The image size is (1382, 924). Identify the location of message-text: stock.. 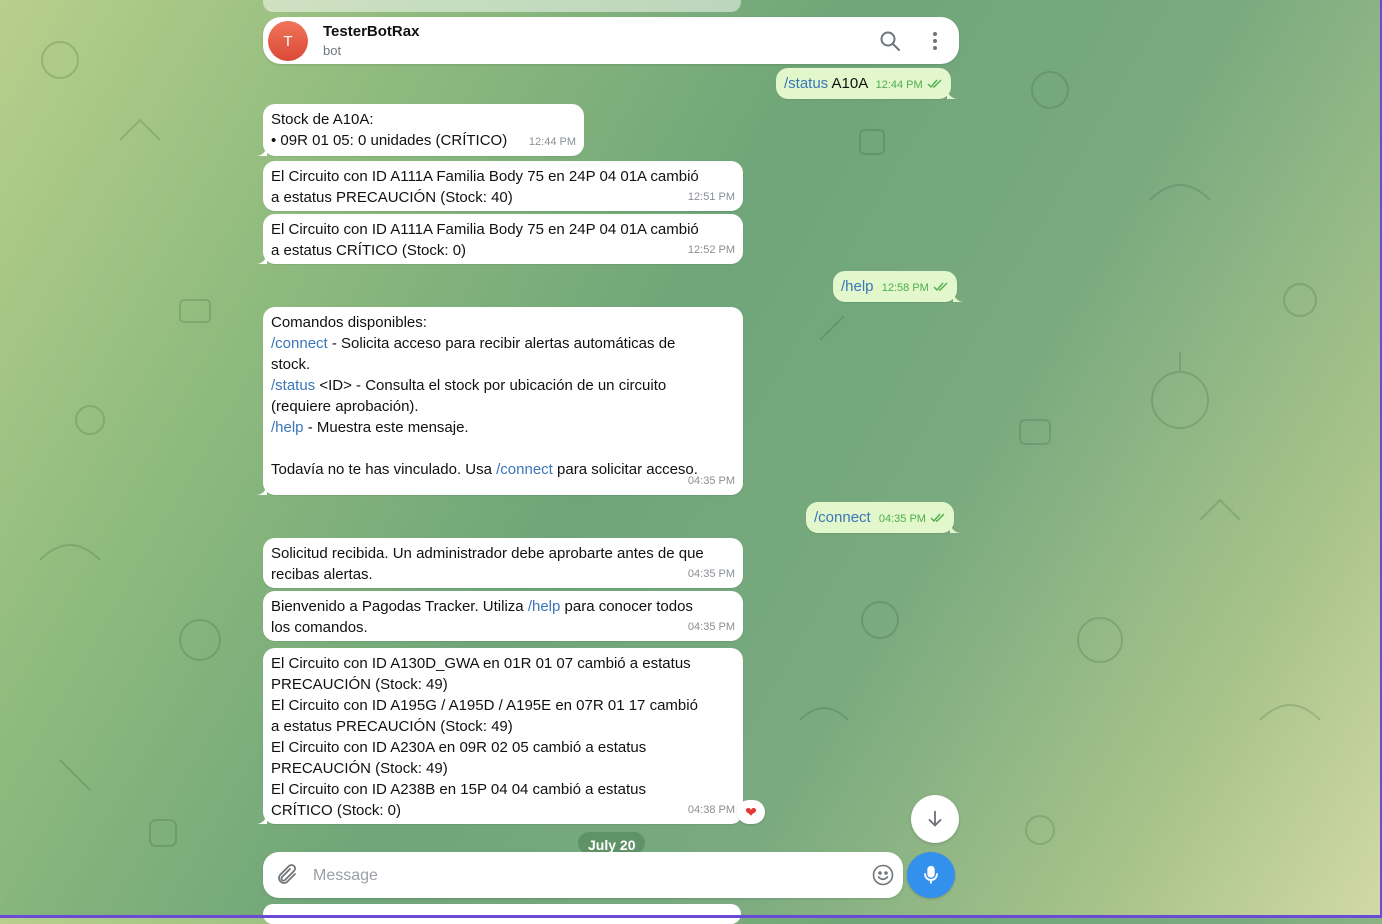
(291, 364).